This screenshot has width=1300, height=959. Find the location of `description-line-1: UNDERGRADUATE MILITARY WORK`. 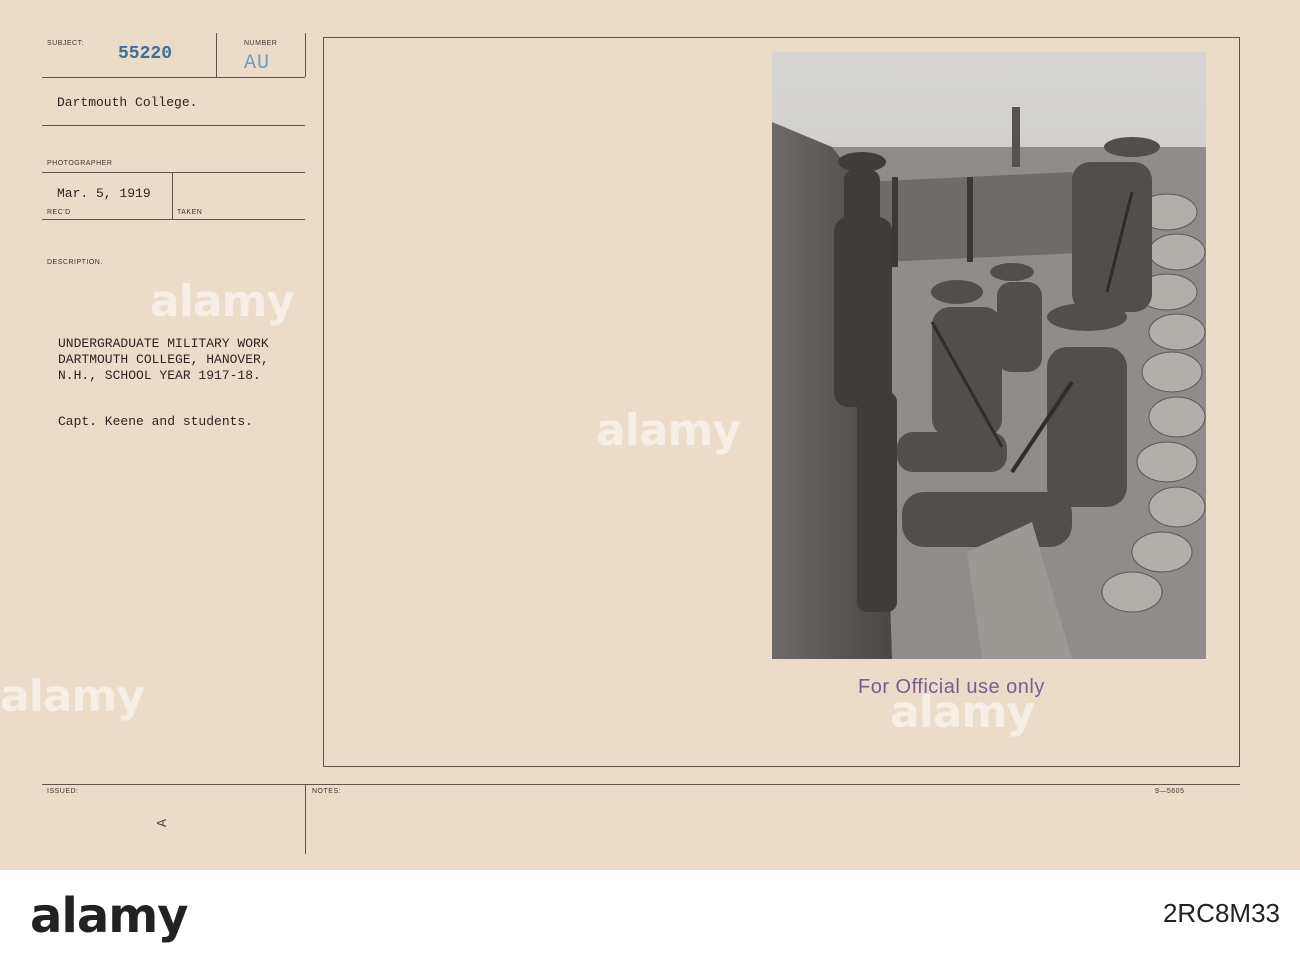

description-line-1: UNDERGRADUATE MILITARY WORK is located at coordinates (163, 343).